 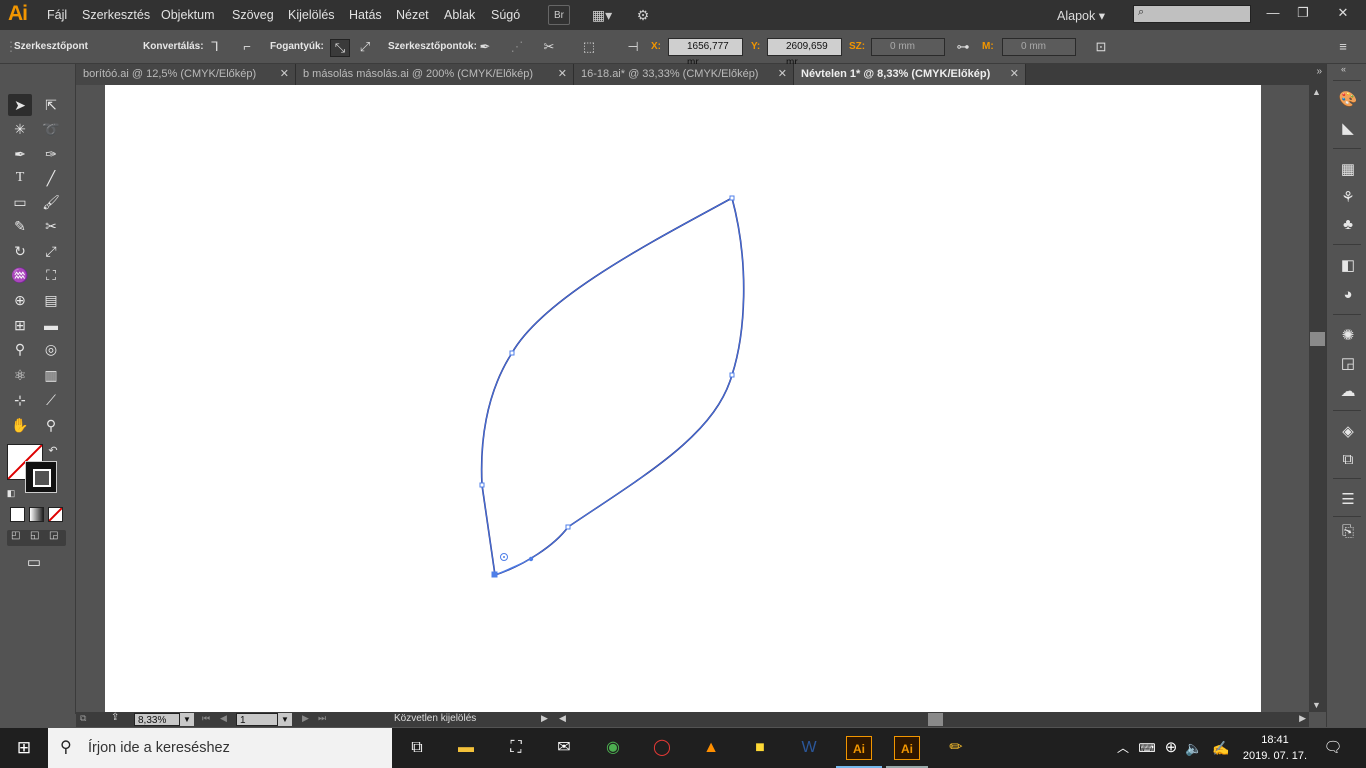 What do you see at coordinates (1302, 718) in the screenshot?
I see `scroll-right-icon: ▶` at bounding box center [1302, 718].